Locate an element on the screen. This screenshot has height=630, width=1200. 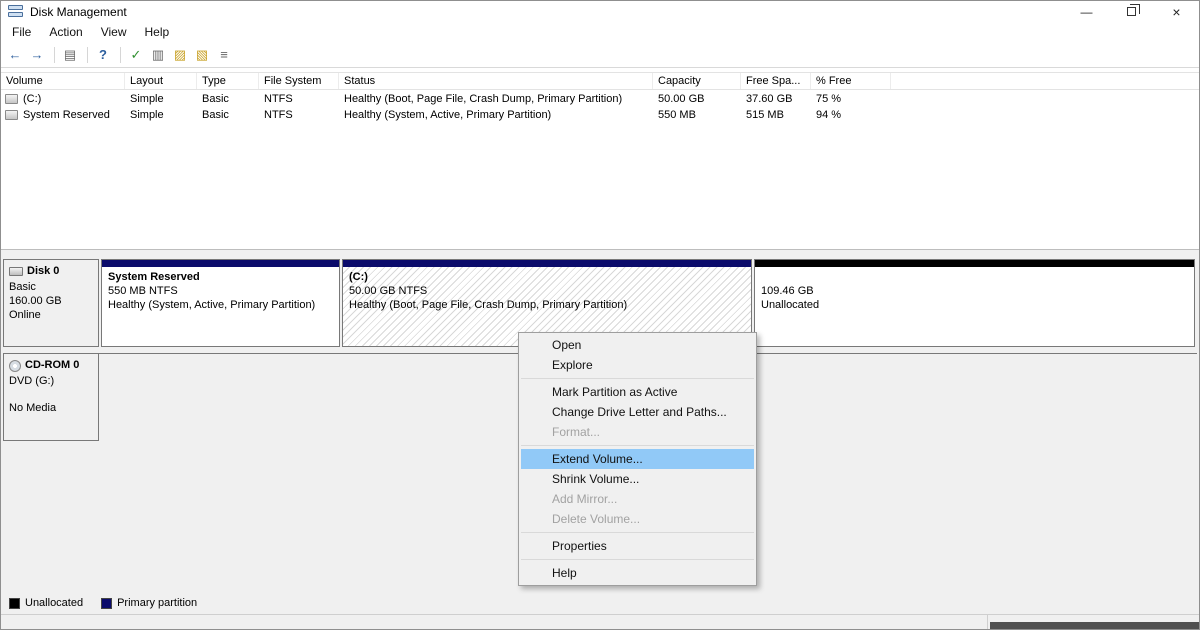
details-view-icon: ≡ is located at coordinates (224, 54).